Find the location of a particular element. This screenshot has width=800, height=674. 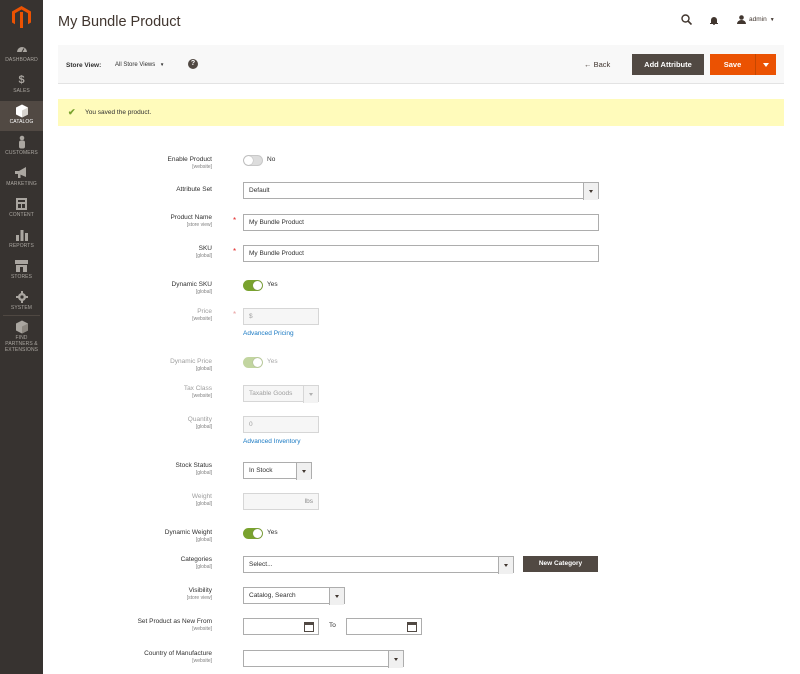

weight-unit: lbs is located at coordinates (308, 501).